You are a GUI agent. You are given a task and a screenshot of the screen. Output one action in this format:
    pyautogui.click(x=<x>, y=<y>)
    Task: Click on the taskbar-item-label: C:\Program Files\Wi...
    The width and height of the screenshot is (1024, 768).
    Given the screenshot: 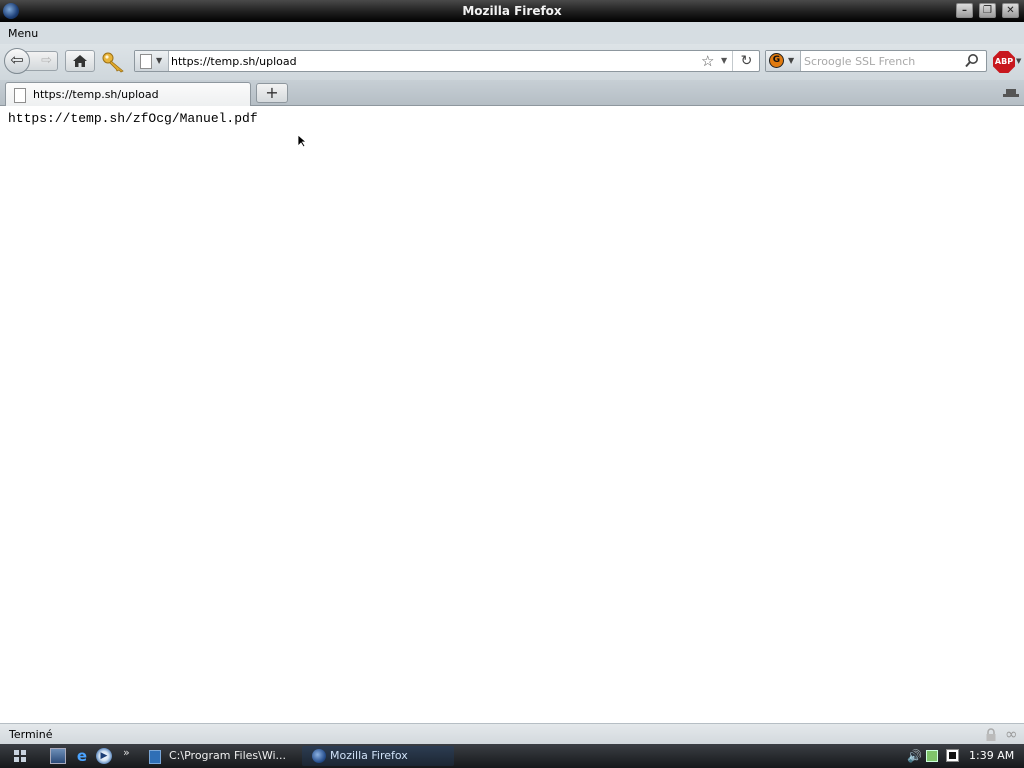 What is the action you would take?
    pyautogui.click(x=227, y=755)
    